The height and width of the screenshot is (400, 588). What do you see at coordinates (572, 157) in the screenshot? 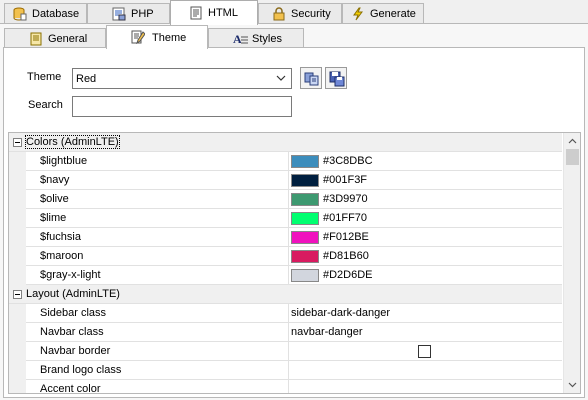
I see `scrollbar-thumb` at bounding box center [572, 157].